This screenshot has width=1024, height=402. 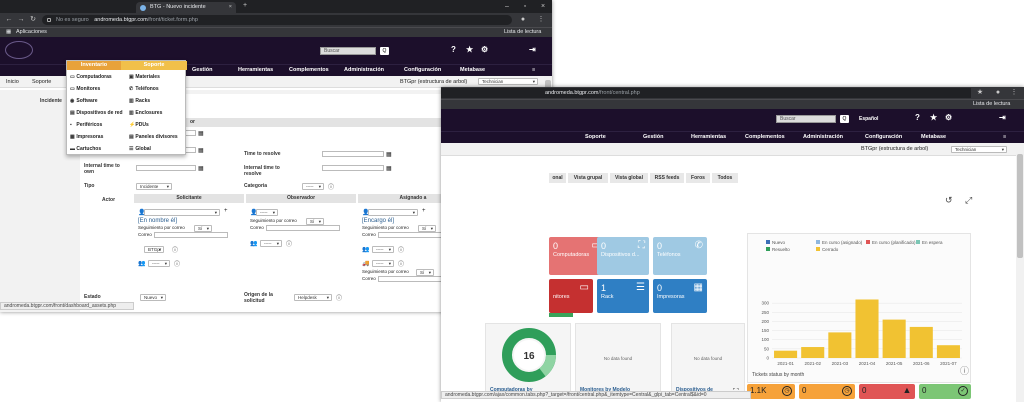 What do you see at coordinates (1020, 206) in the screenshot?
I see `scroll-thumb` at bounding box center [1020, 206].